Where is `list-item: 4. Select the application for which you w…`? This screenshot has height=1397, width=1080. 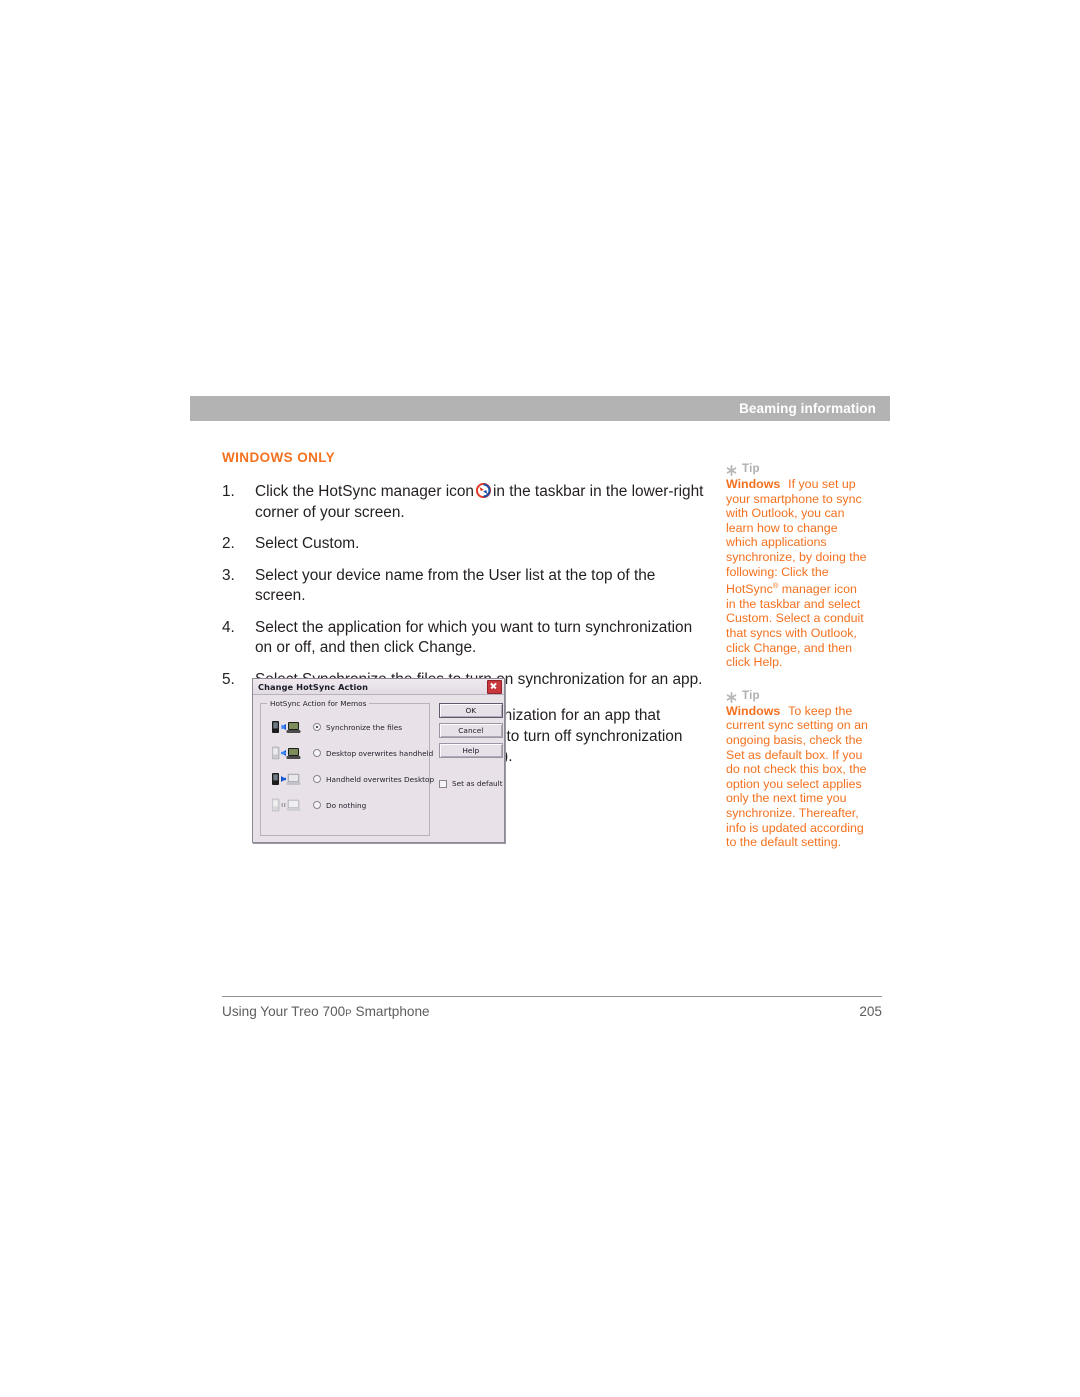 list-item: 4. Select the application for which you w… is located at coordinates (463, 638).